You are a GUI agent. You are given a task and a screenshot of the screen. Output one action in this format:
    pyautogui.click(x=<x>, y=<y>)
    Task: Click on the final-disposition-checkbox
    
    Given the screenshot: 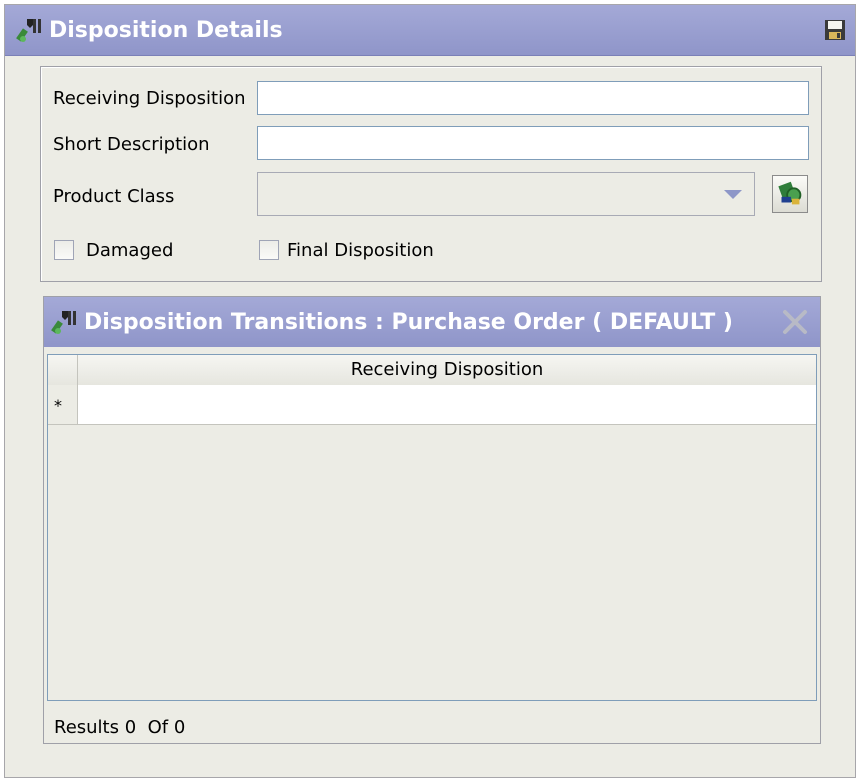 What is the action you would take?
    pyautogui.click(x=269, y=250)
    